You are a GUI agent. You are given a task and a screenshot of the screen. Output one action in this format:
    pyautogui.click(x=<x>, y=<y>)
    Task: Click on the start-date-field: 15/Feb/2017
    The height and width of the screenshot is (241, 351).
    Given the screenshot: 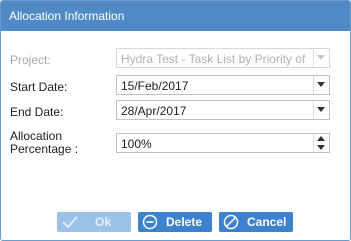 What is the action you would take?
    pyautogui.click(x=223, y=85)
    